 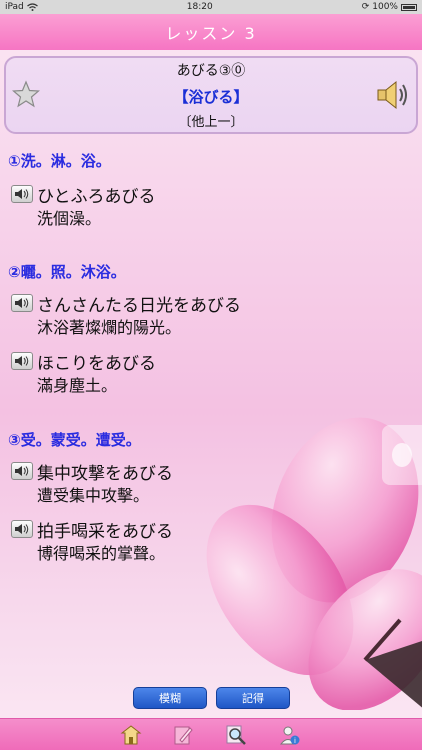 What do you see at coordinates (295, 741) in the screenshot?
I see `svg-text: i` at bounding box center [295, 741].